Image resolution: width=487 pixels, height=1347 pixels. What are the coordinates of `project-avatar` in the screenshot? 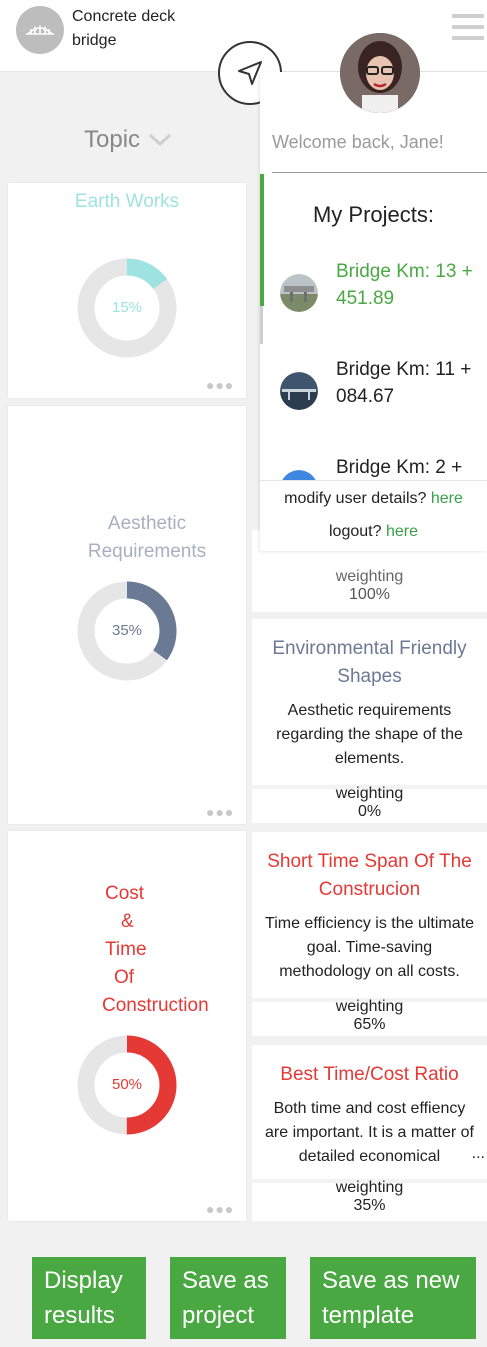 It's located at (40, 30).